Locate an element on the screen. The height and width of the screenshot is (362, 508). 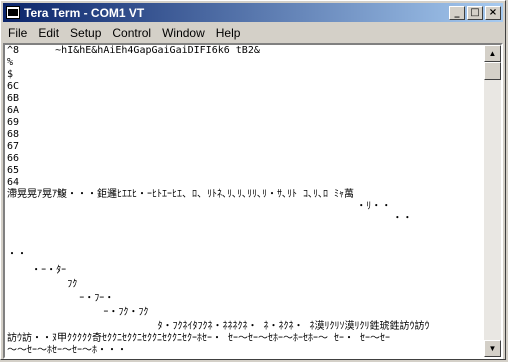
maximize-button: □ is located at coordinates (475, 12).